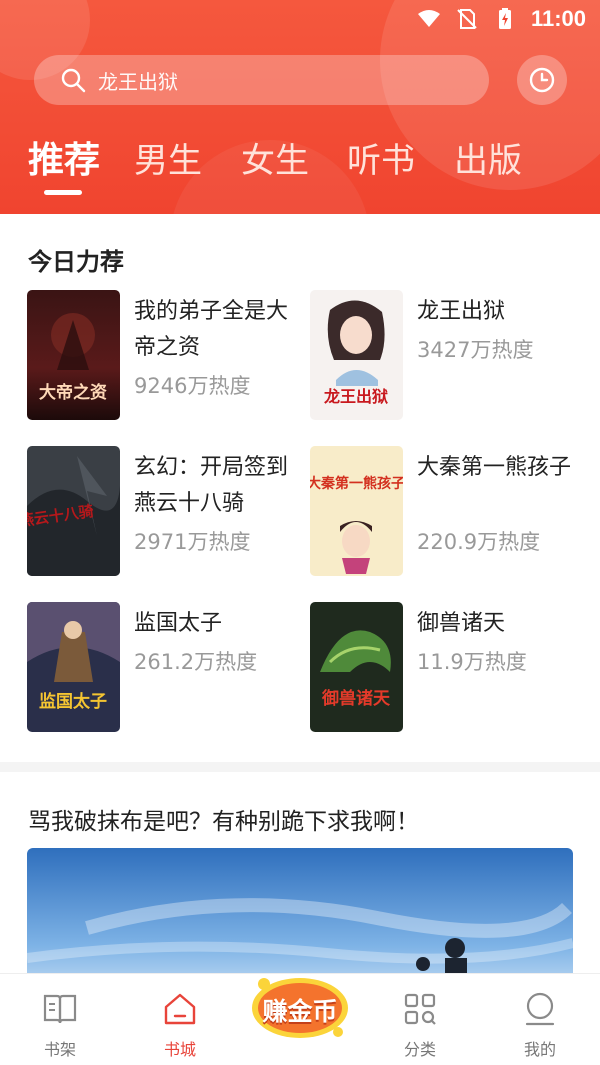  Describe the element at coordinates (461, 623) in the screenshot. I see `book-title: 御兽诸天` at that location.